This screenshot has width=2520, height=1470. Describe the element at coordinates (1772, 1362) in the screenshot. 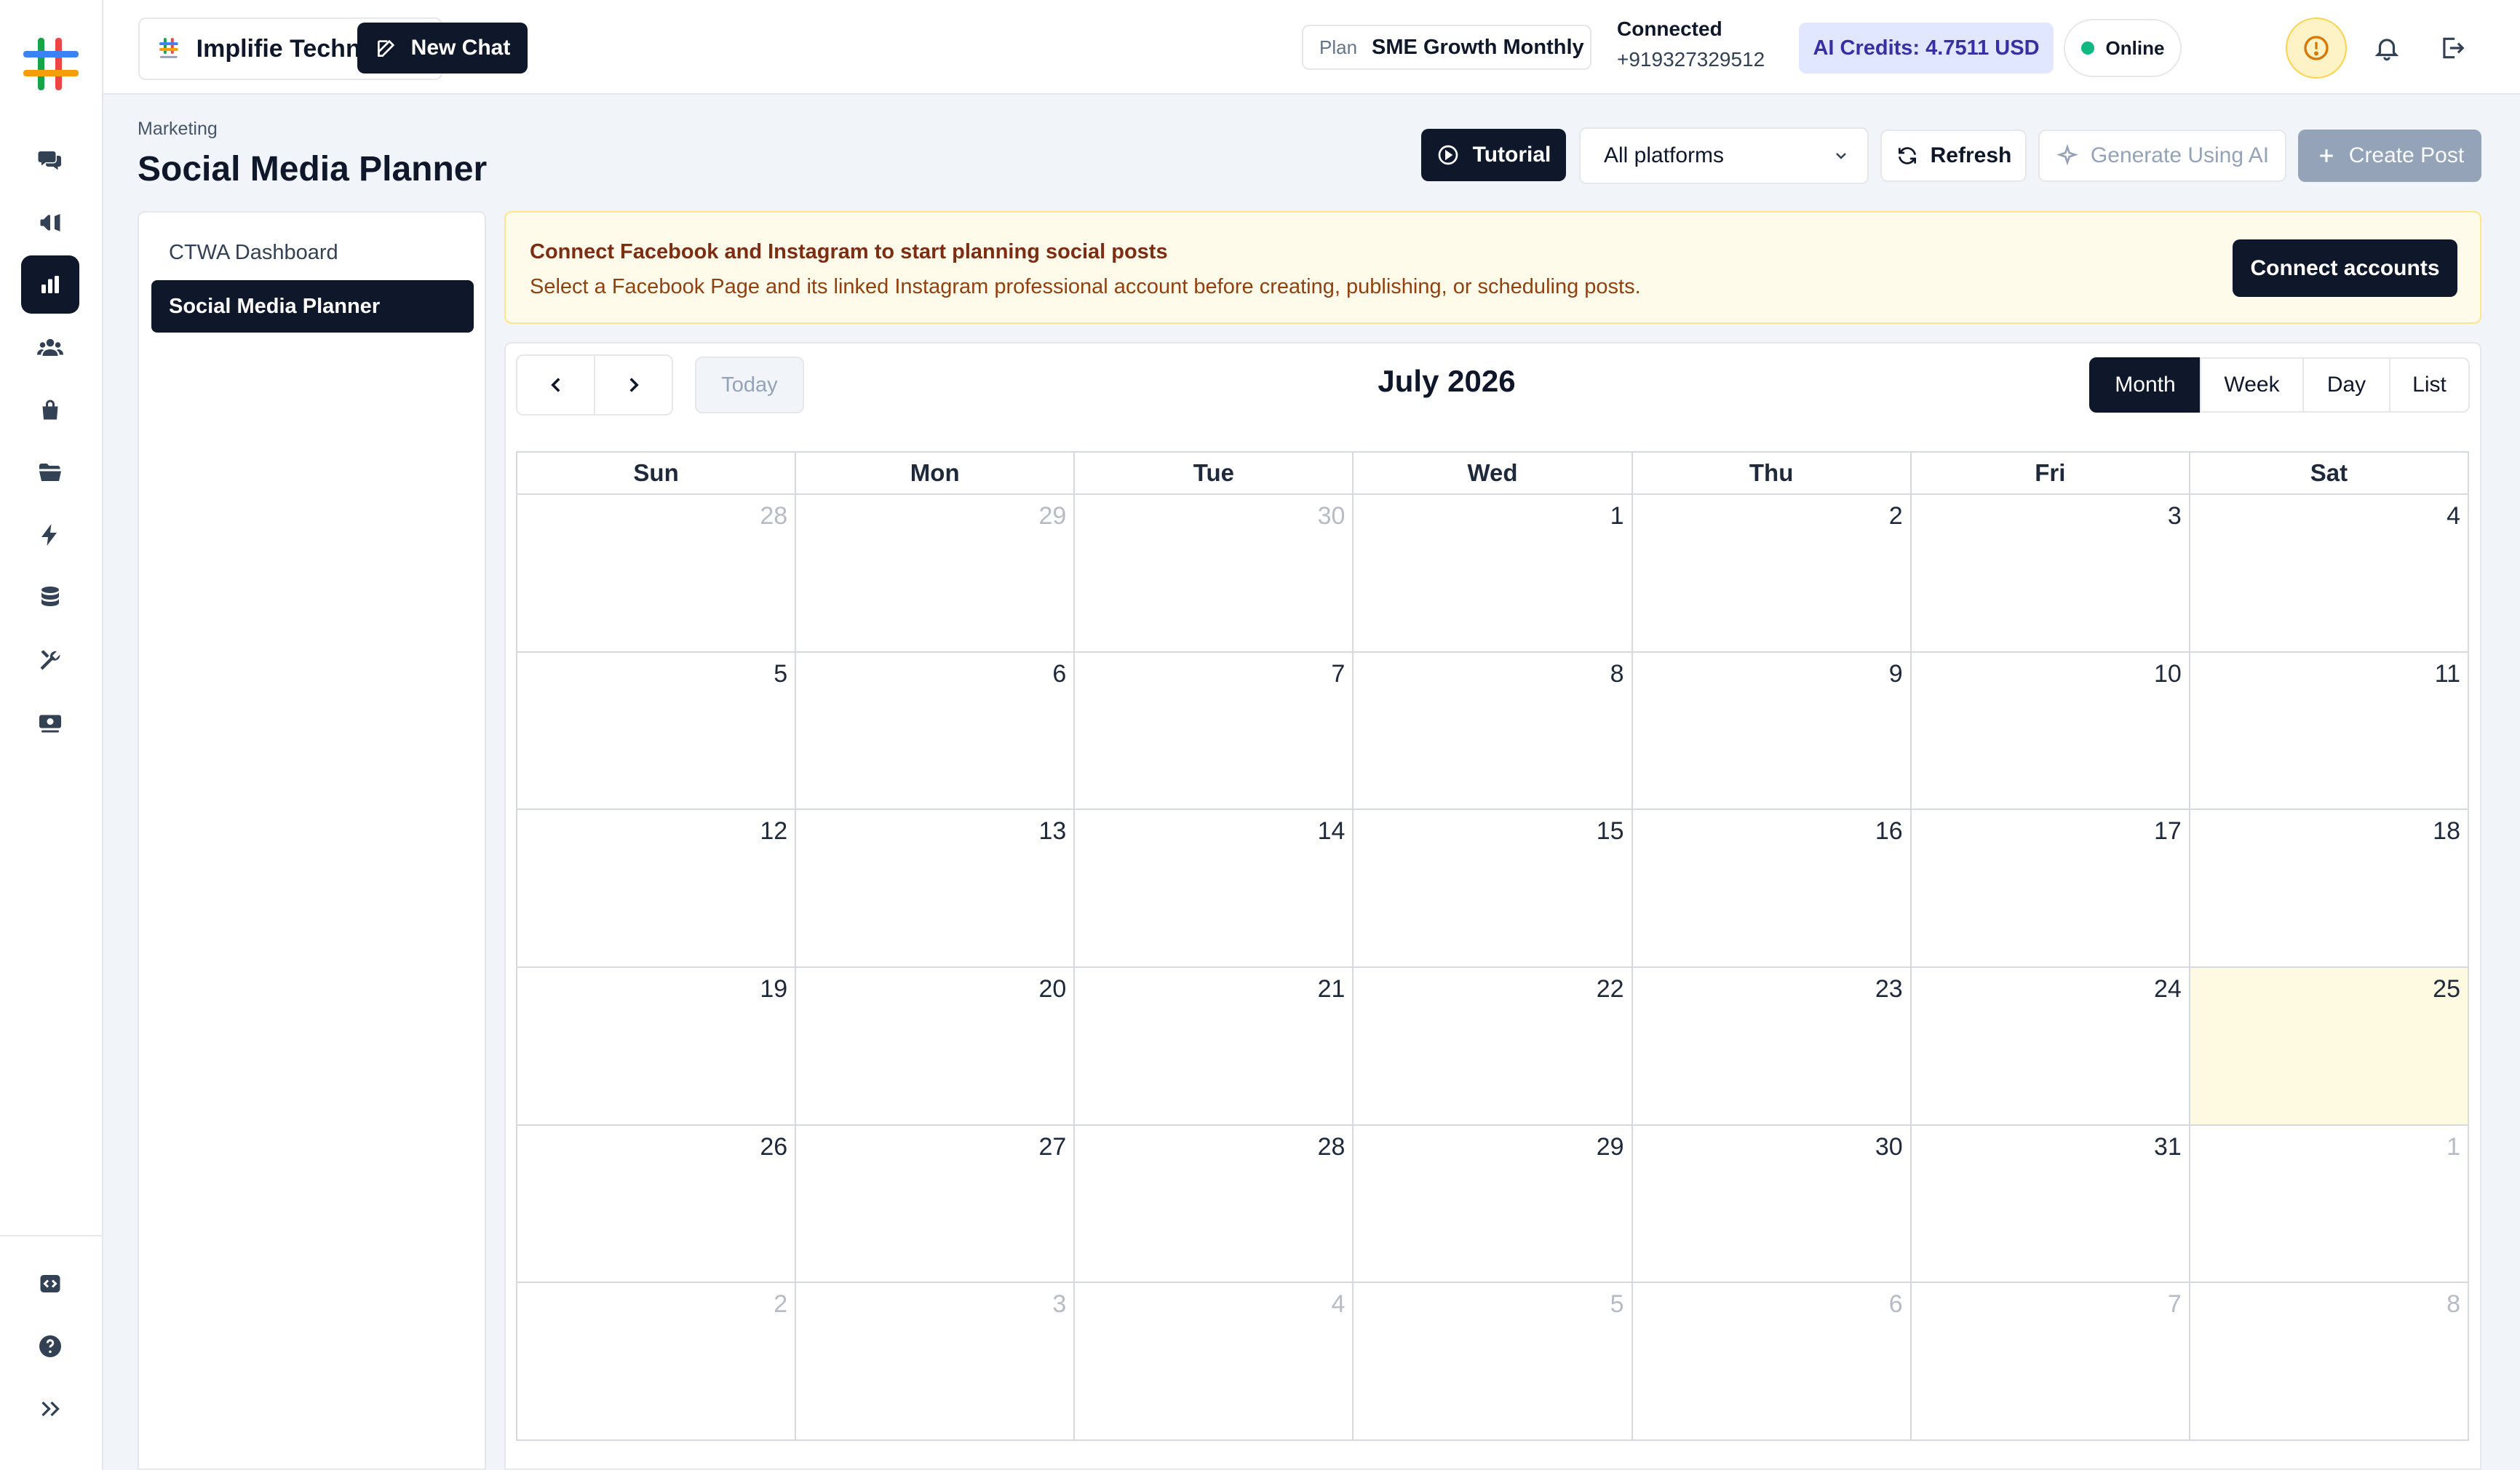

I see `calendar-day-cell-outside-month: 6` at that location.